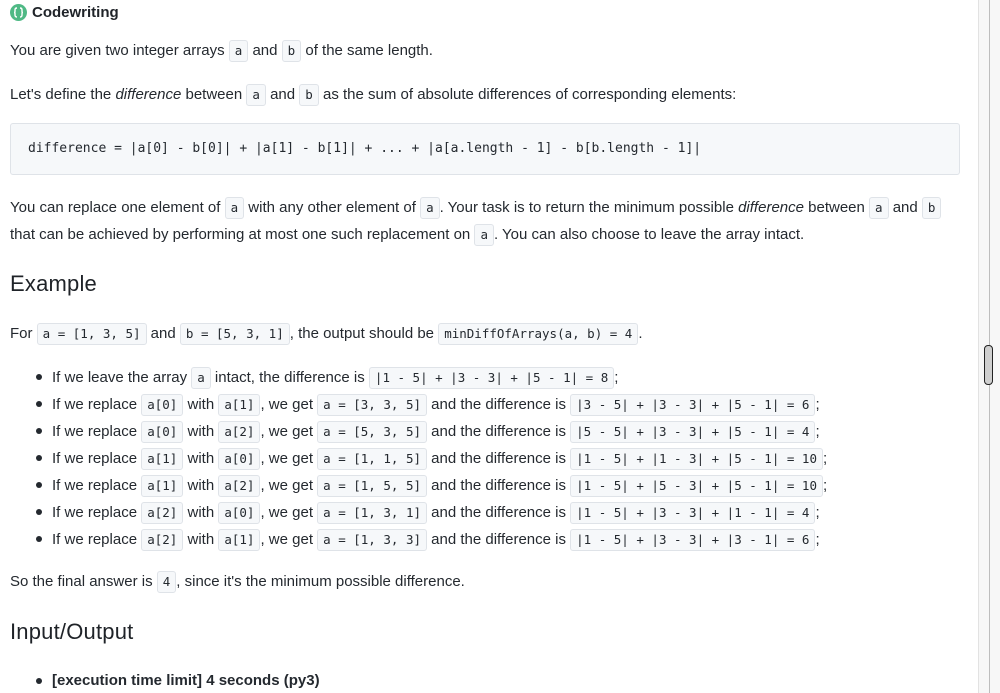  What do you see at coordinates (931, 208) in the screenshot?
I see `inline-code: b` at bounding box center [931, 208].